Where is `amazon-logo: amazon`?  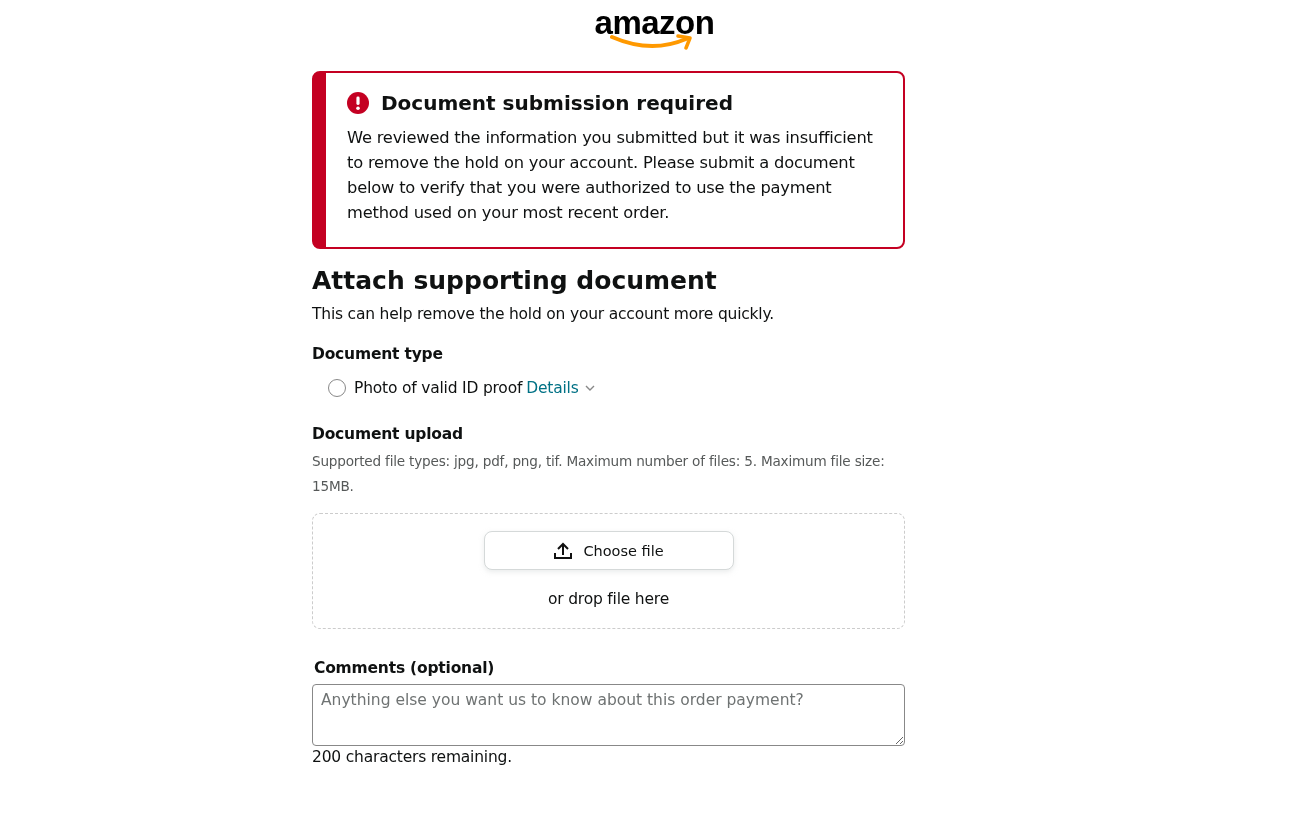
amazon-logo: amazon is located at coordinates (654, 28).